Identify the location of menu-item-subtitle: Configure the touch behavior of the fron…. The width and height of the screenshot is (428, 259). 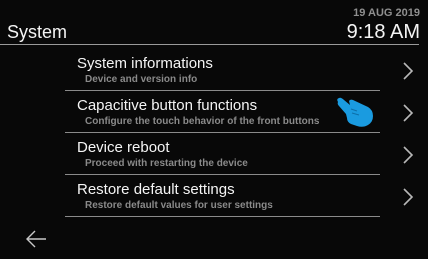
(202, 121).